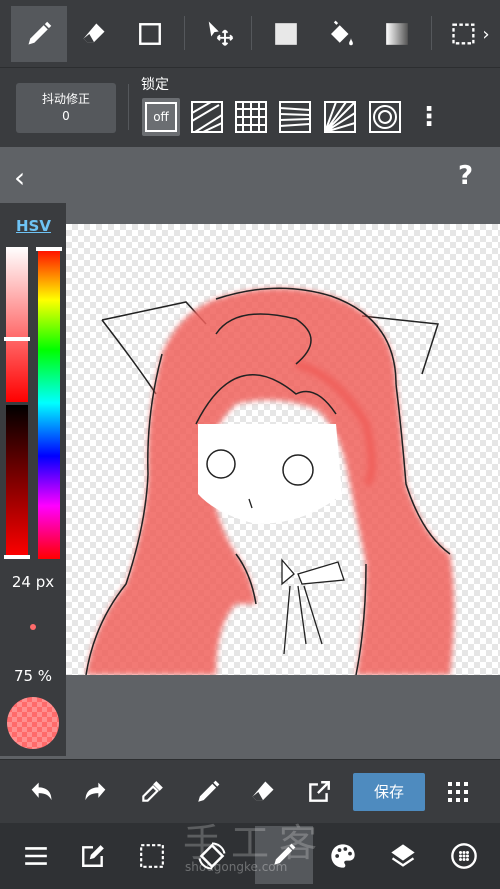  I want to click on select-button, so click(152, 856).